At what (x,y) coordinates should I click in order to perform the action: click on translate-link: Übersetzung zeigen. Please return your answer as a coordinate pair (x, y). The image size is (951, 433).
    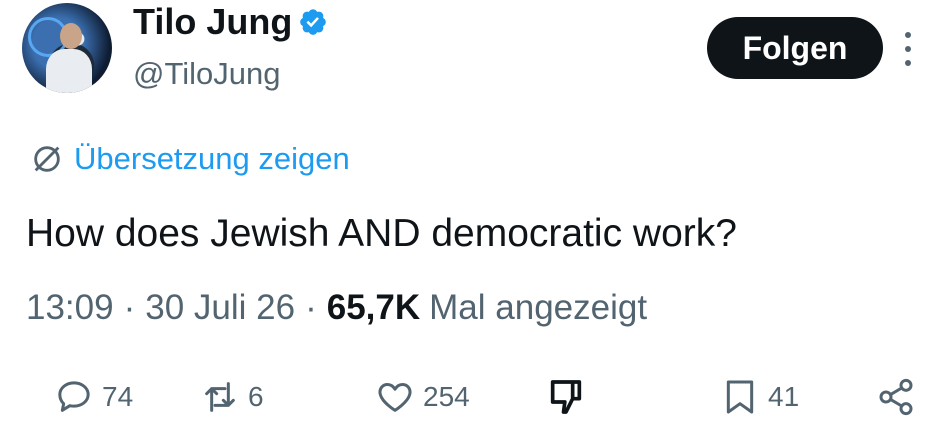
    Looking at the image, I should click on (190, 159).